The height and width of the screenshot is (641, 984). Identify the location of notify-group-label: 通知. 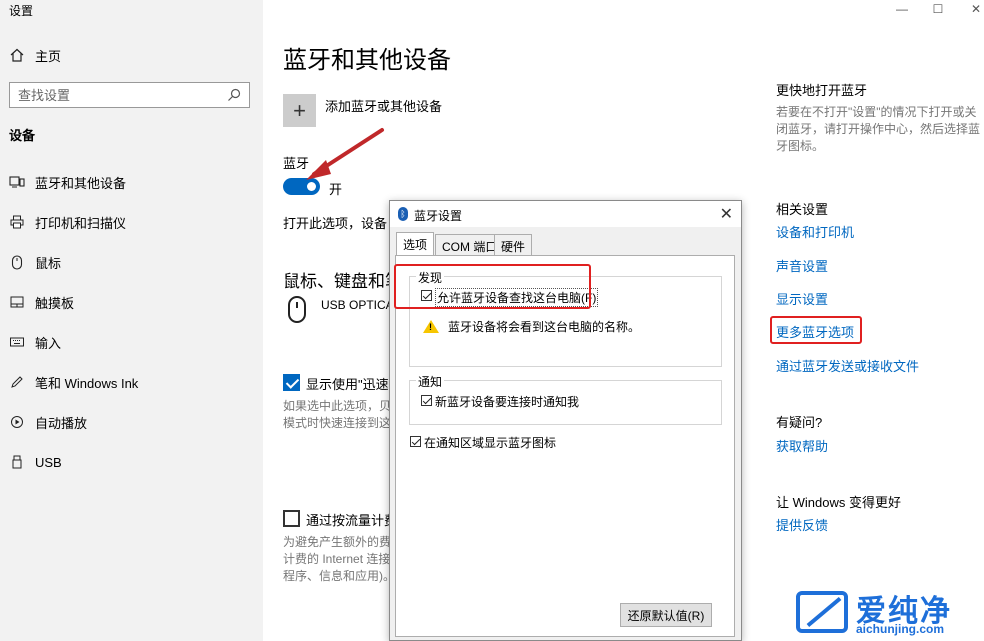
(430, 381).